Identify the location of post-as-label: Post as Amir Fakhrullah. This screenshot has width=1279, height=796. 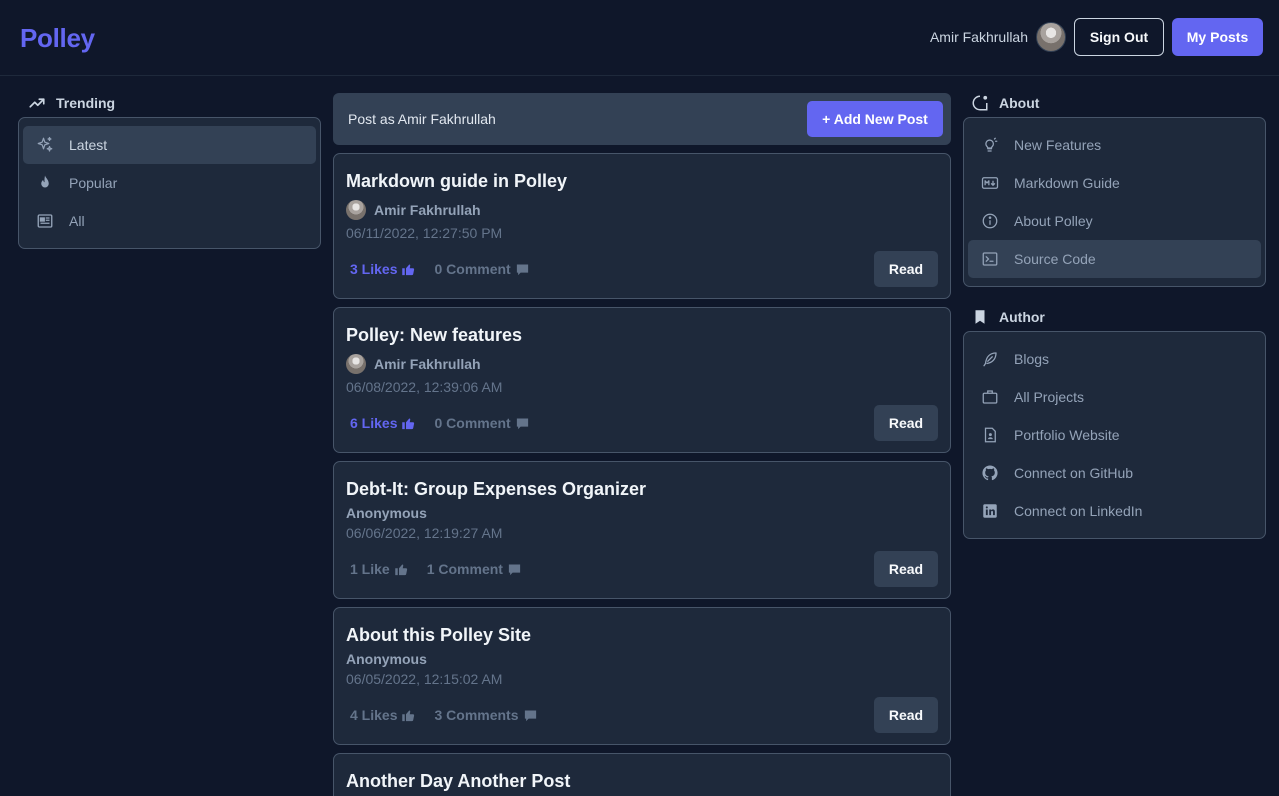
(422, 119).